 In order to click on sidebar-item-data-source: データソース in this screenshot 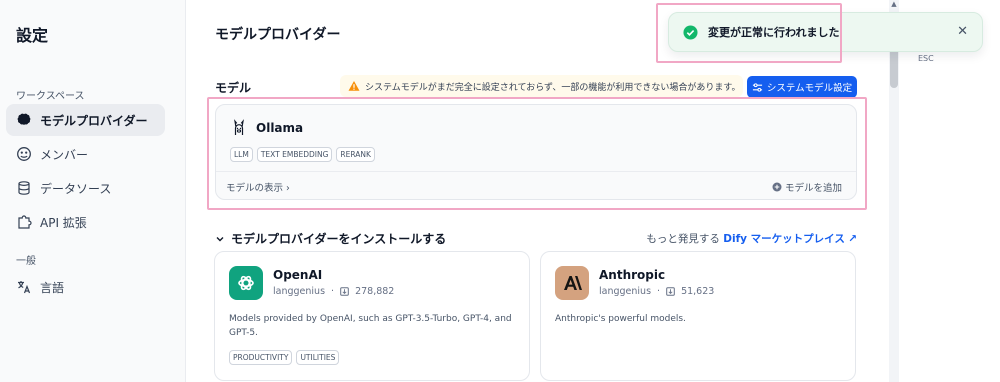, I will do `click(85, 188)`.